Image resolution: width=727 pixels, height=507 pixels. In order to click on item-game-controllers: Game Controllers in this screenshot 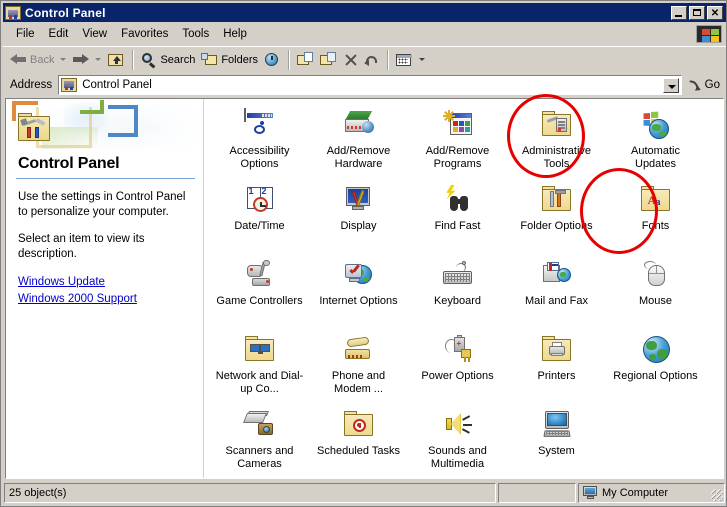, I will do `click(259, 290)`.